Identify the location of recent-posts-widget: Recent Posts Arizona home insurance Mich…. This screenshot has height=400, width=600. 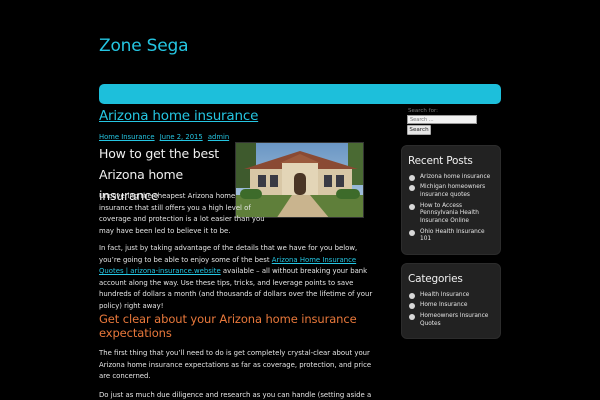
(451, 200).